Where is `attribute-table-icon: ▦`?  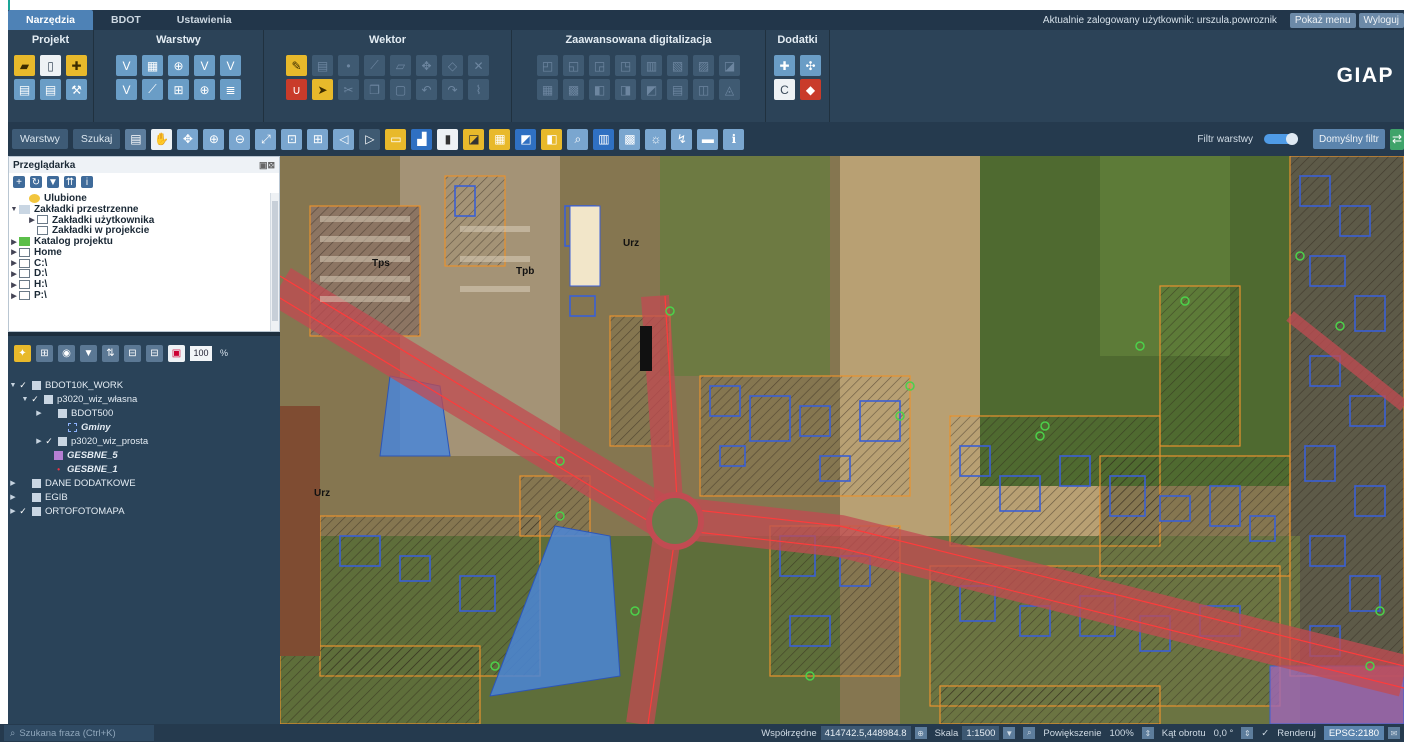 attribute-table-icon: ▦ is located at coordinates (500, 139).